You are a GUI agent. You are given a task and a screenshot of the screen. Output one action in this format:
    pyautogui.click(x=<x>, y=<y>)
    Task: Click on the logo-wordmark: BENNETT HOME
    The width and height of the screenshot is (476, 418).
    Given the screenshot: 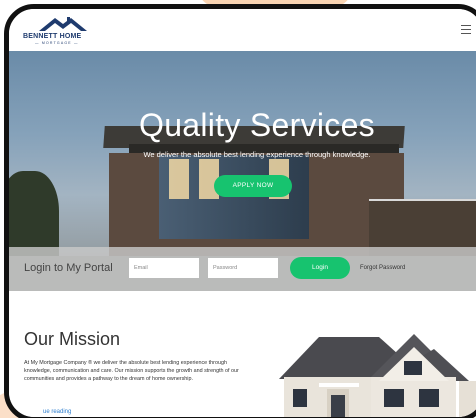 What is the action you would take?
    pyautogui.click(x=52, y=36)
    